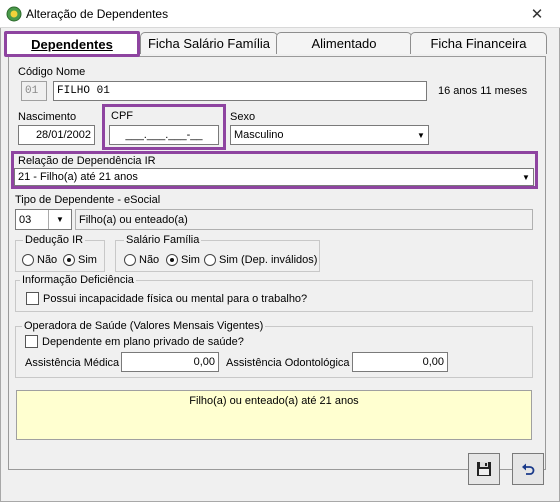 The width and height of the screenshot is (560, 502). What do you see at coordinates (243, 117) in the screenshot?
I see `sexo-label: Sexo` at bounding box center [243, 117].